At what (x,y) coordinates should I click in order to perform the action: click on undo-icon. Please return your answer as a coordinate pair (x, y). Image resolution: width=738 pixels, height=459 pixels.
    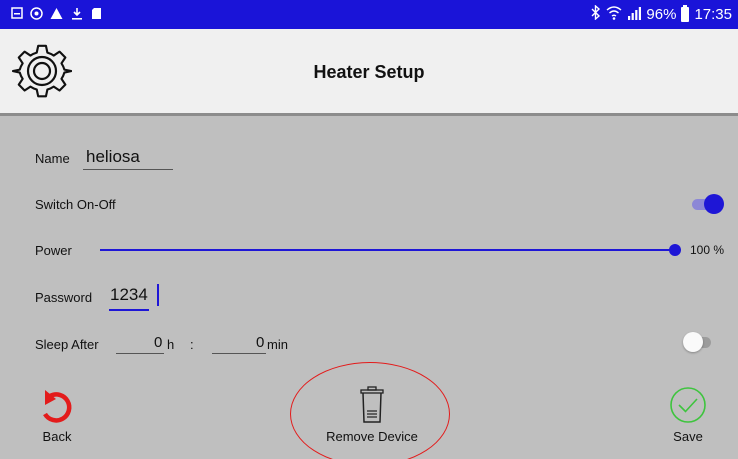
    Looking at the image, I should click on (57, 405).